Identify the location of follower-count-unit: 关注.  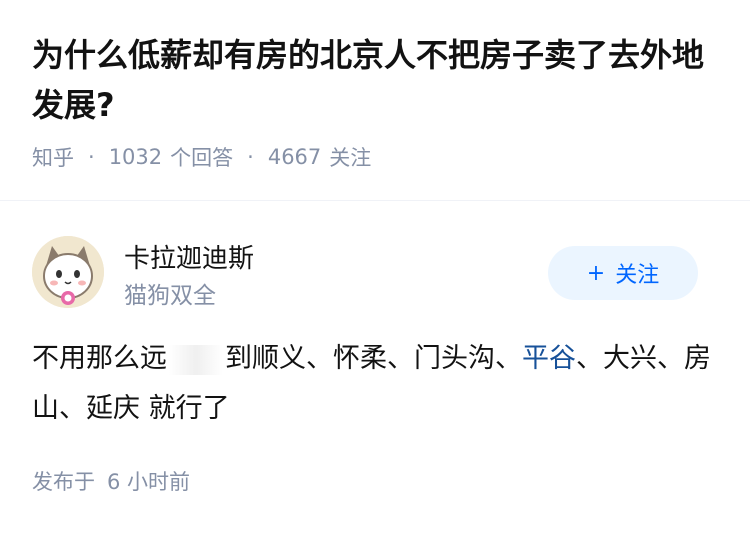
(350, 158).